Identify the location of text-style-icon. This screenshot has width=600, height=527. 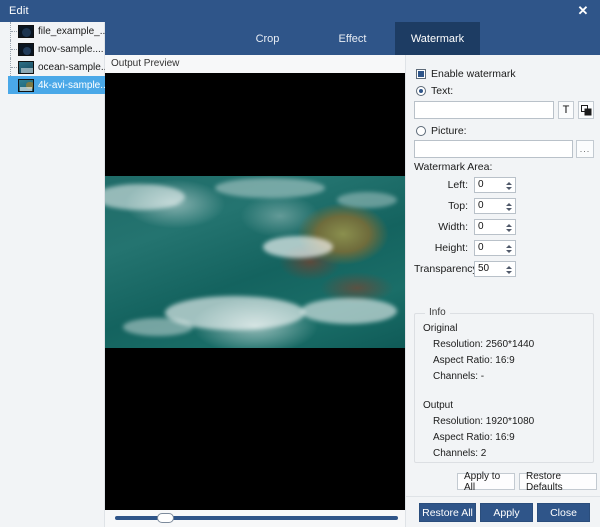
(586, 110).